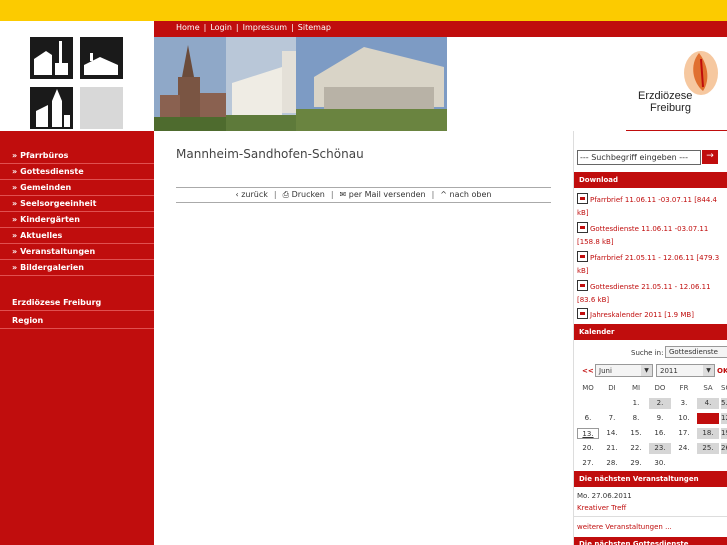  Describe the element at coordinates (650, 206) in the screenshot. I see `download-item: Pfarrbrief 11.06.11 -03.07.11 [844.4 kB]` at that location.